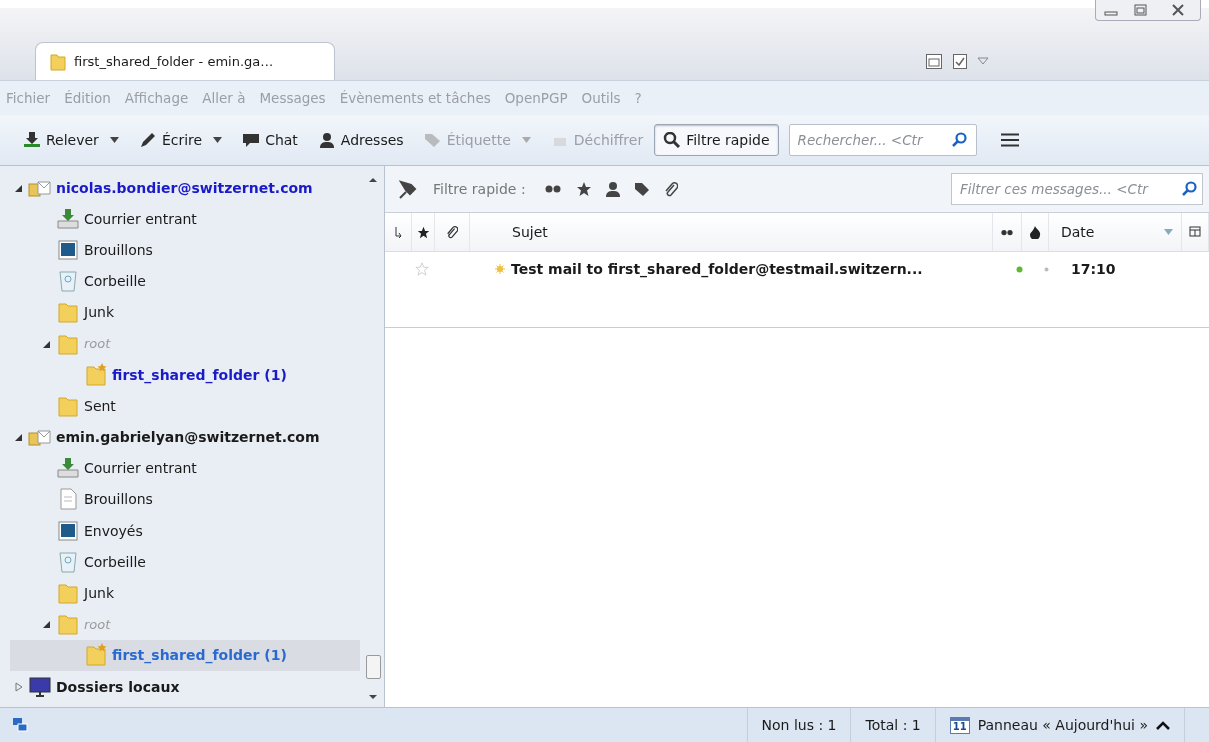 The height and width of the screenshot is (742, 1209). I want to click on folder-item: emin.gabrielyan@switzernet.com, so click(185, 437).